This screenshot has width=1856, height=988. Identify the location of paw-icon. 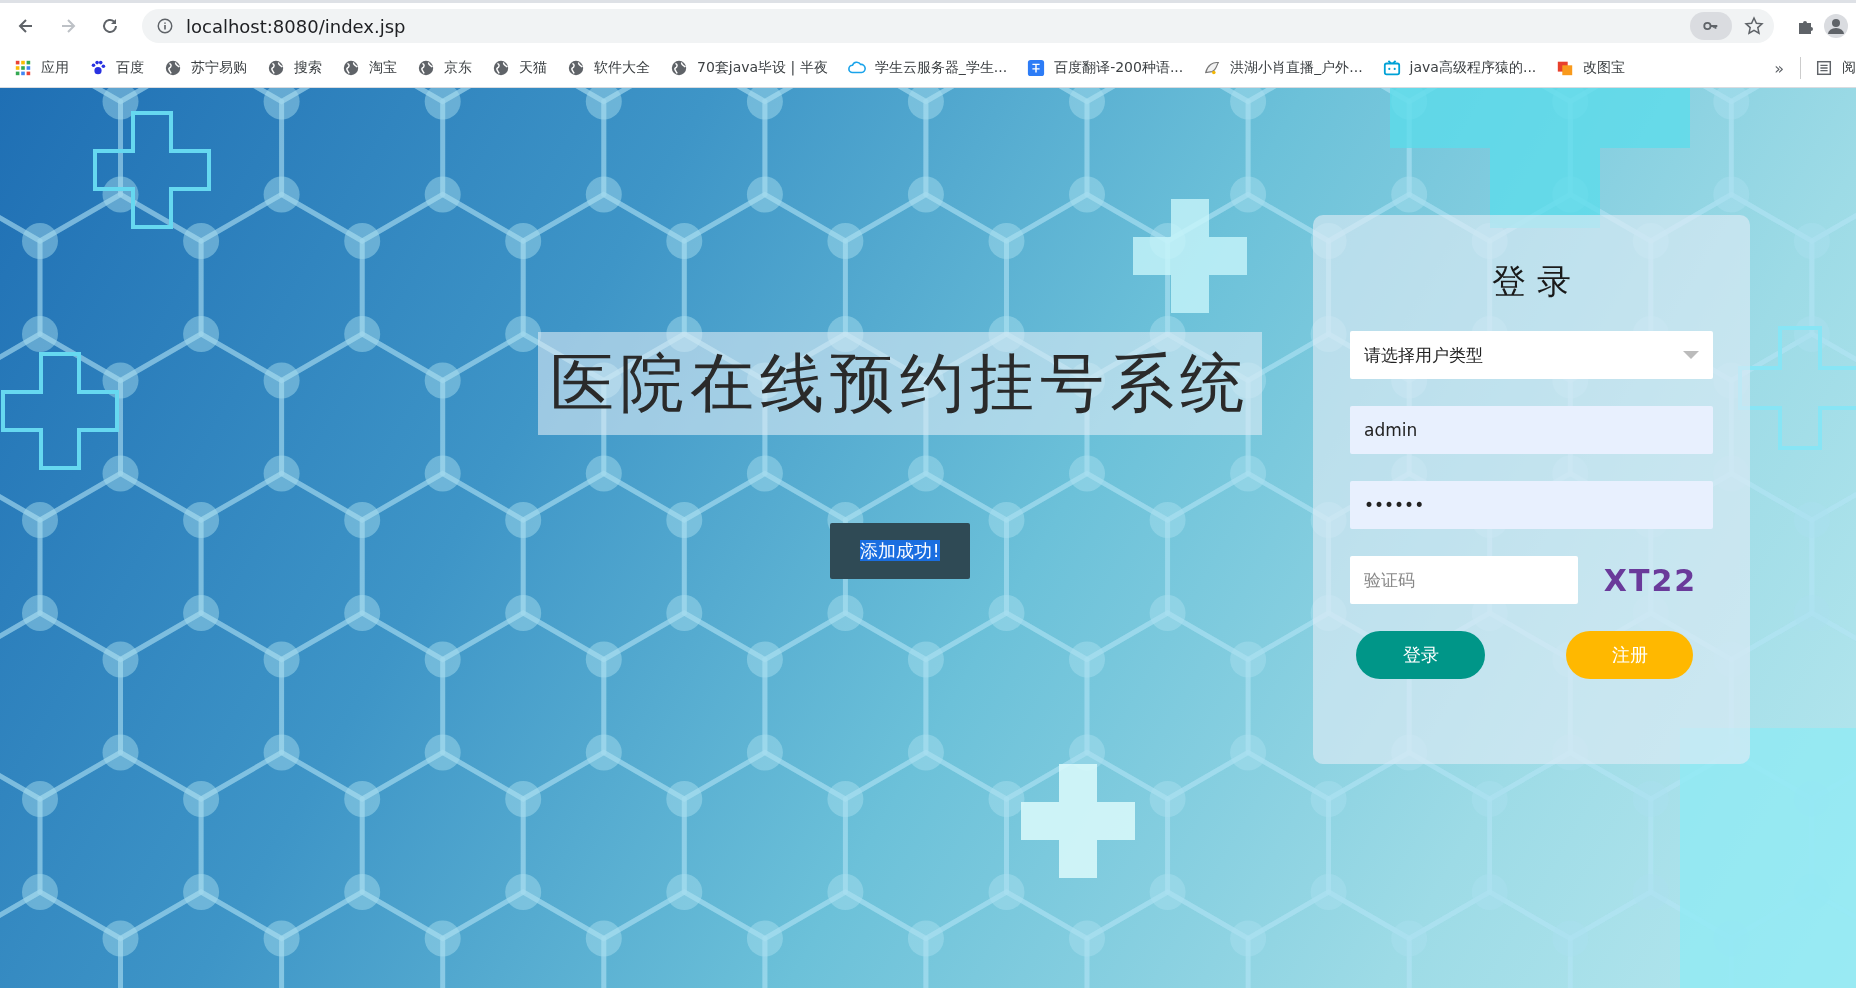
(98, 68).